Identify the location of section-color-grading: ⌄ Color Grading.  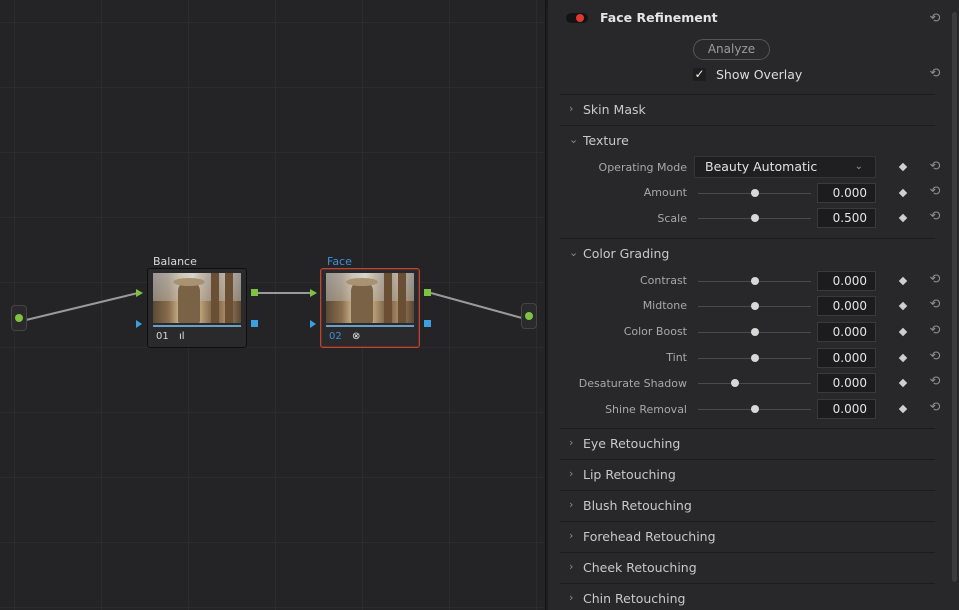
(747, 253).